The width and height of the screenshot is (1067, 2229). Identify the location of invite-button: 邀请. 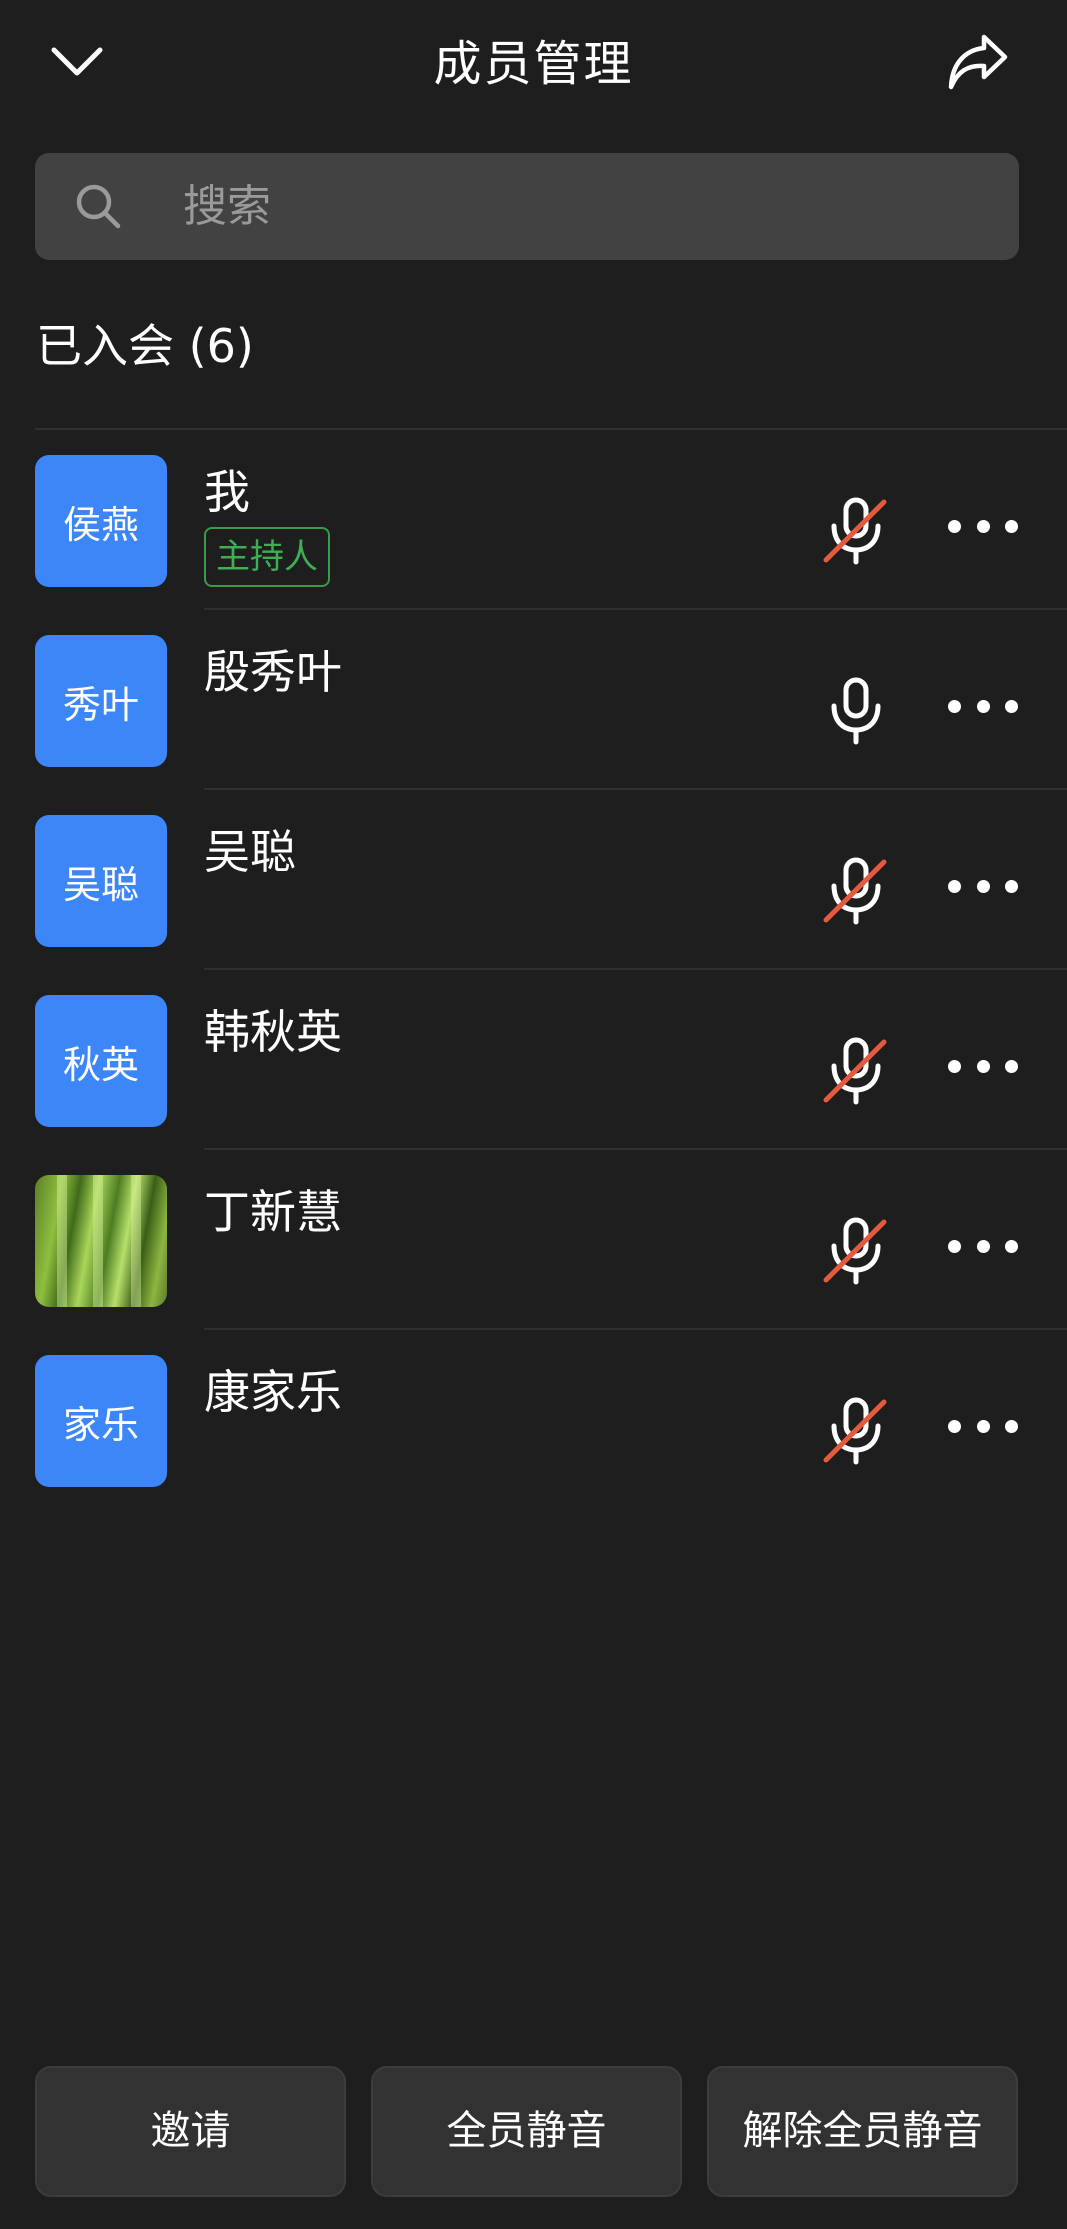
(190, 2131).